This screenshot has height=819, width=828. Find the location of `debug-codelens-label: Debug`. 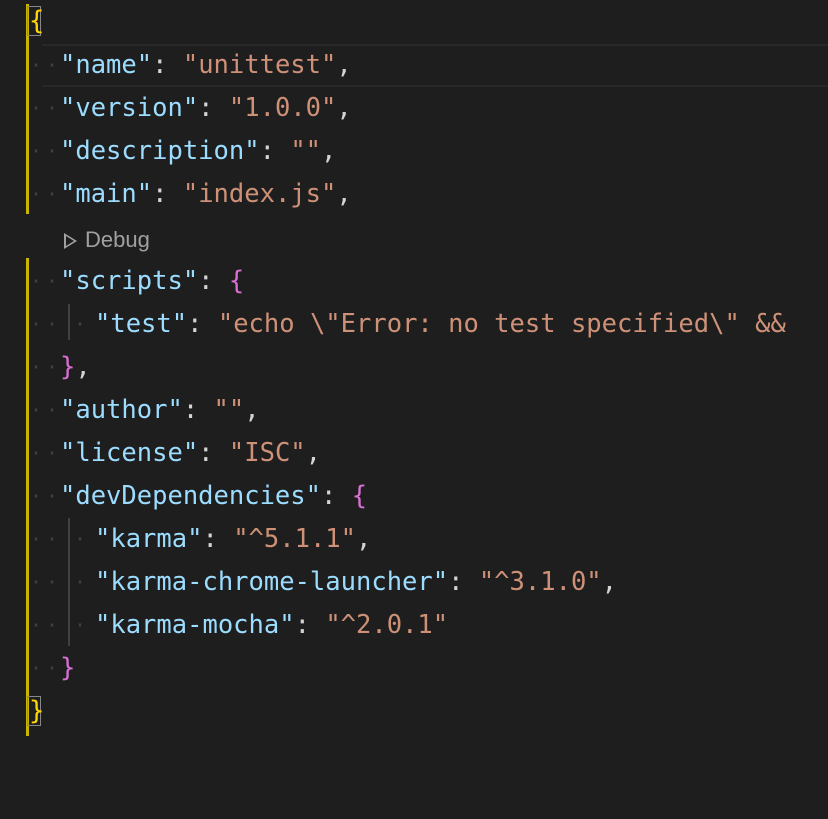

debug-codelens-label: Debug is located at coordinates (117, 239).